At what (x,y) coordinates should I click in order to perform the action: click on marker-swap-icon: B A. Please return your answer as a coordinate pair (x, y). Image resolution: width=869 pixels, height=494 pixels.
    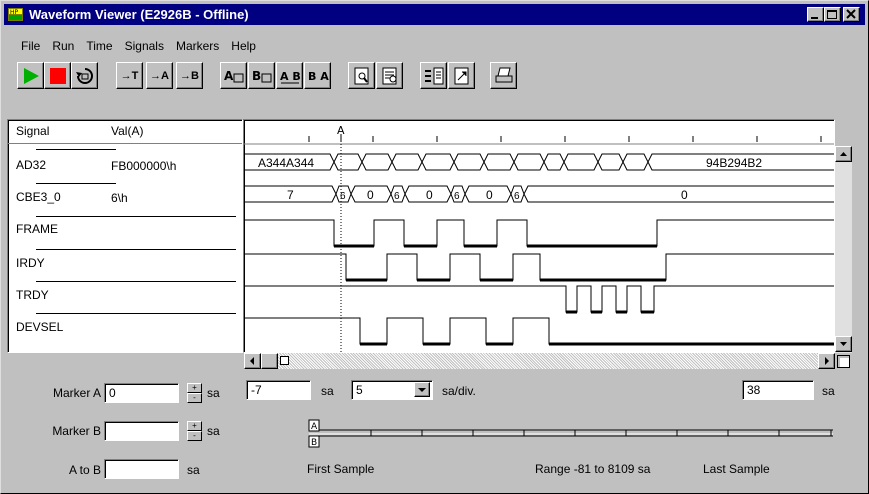
    Looking at the image, I should click on (318, 76).